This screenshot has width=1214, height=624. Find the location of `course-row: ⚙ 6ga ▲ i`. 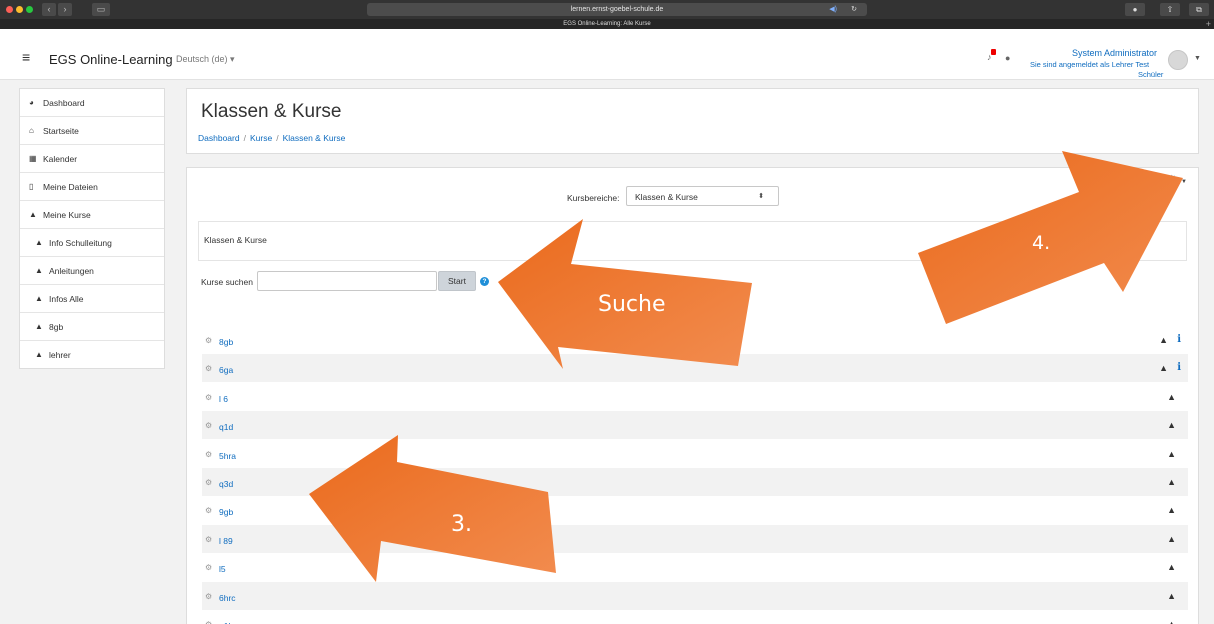

course-row: ⚙ 6ga ▲ i is located at coordinates (695, 368).